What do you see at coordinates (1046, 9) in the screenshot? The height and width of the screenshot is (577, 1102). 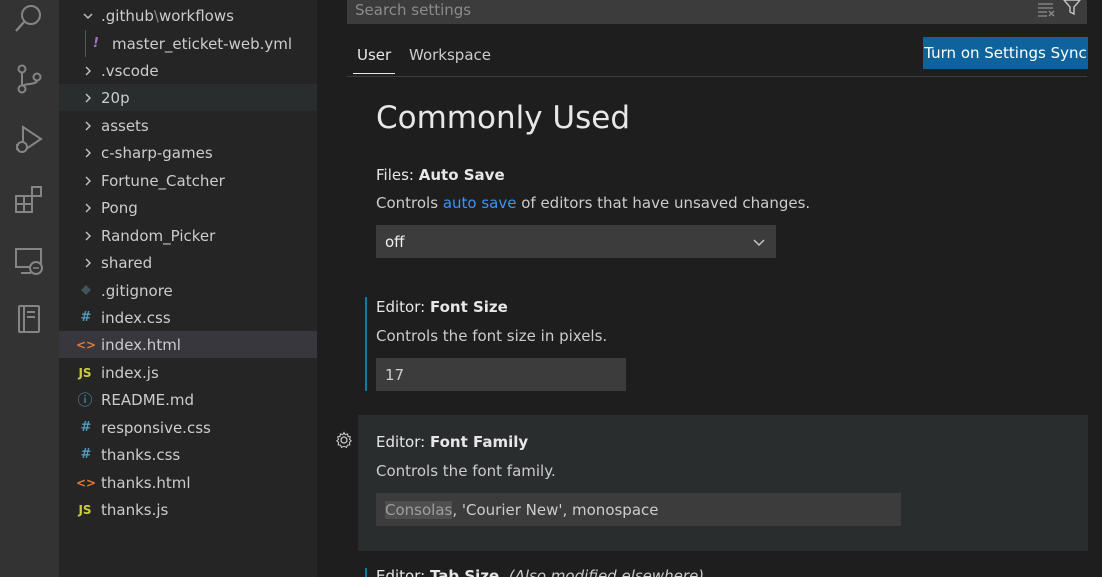 I see `clear-settings-search-icon` at bounding box center [1046, 9].